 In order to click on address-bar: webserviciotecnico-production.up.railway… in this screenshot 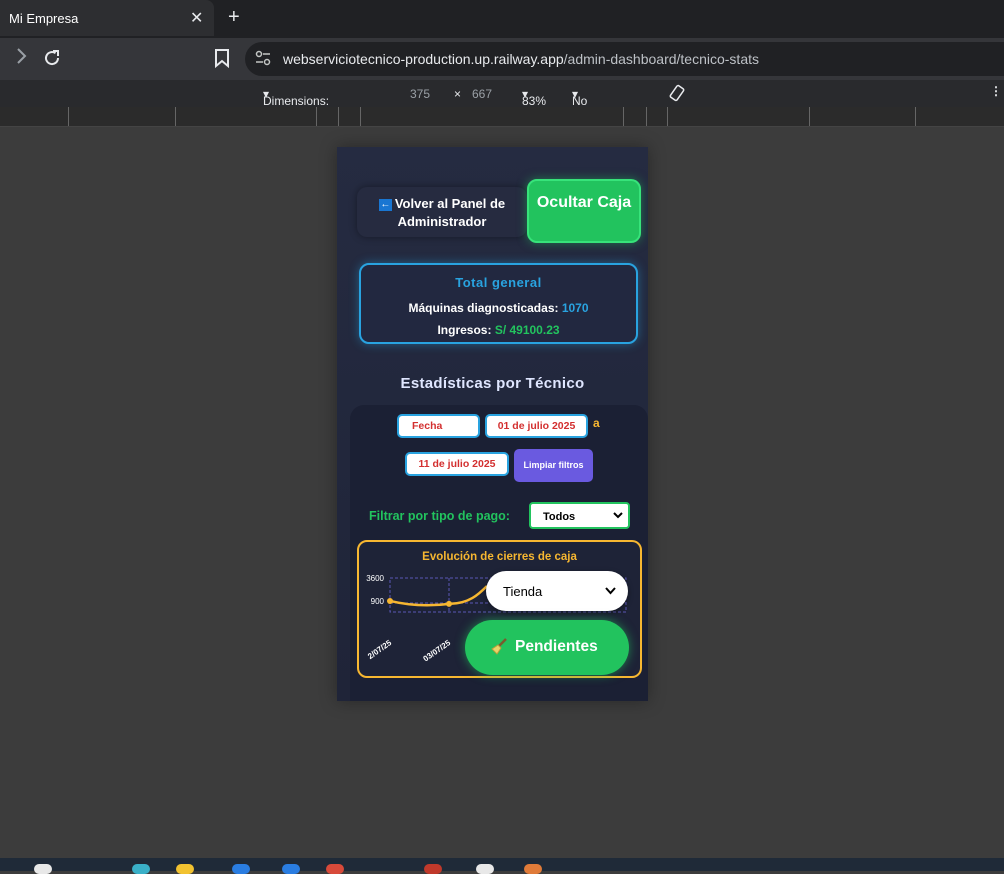, I will do `click(624, 59)`.